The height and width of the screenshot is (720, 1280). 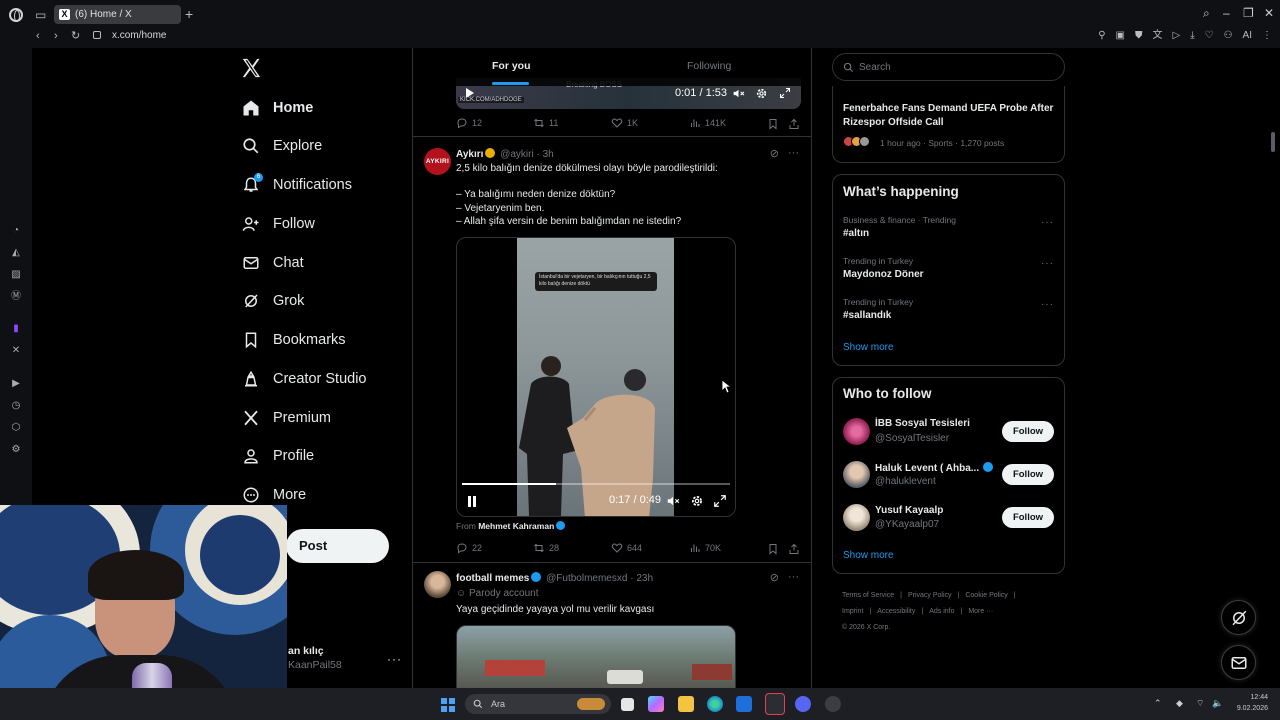 What do you see at coordinates (715, 704) in the screenshot?
I see `edge-icon` at bounding box center [715, 704].